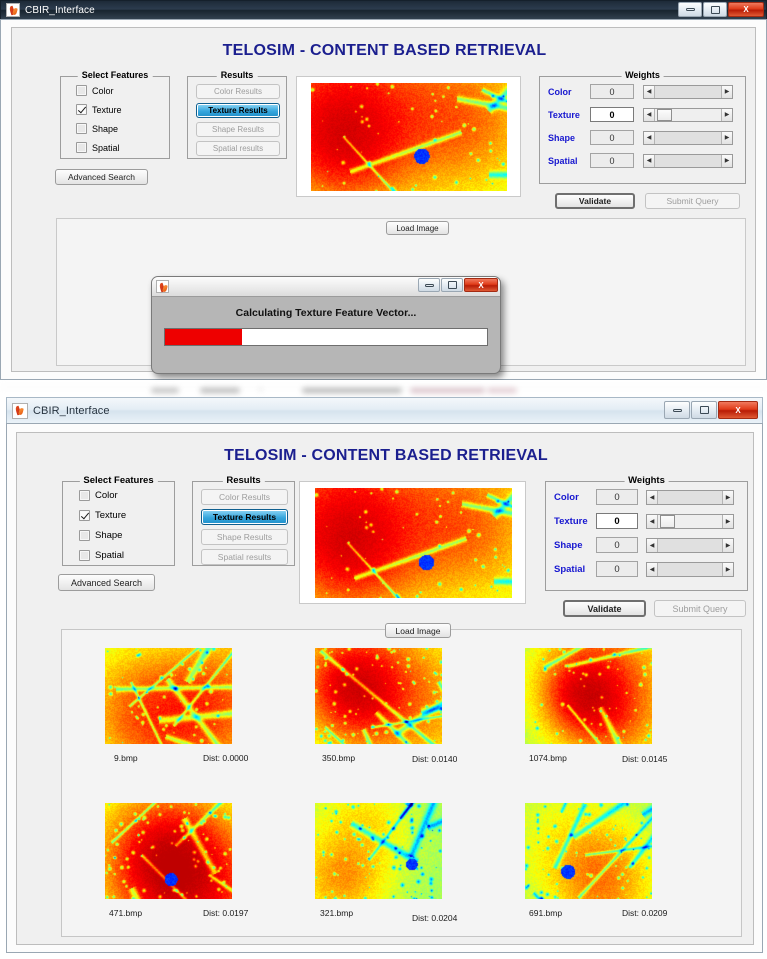 This screenshot has height=959, width=767. I want to click on matlab-icon, so click(13, 10).